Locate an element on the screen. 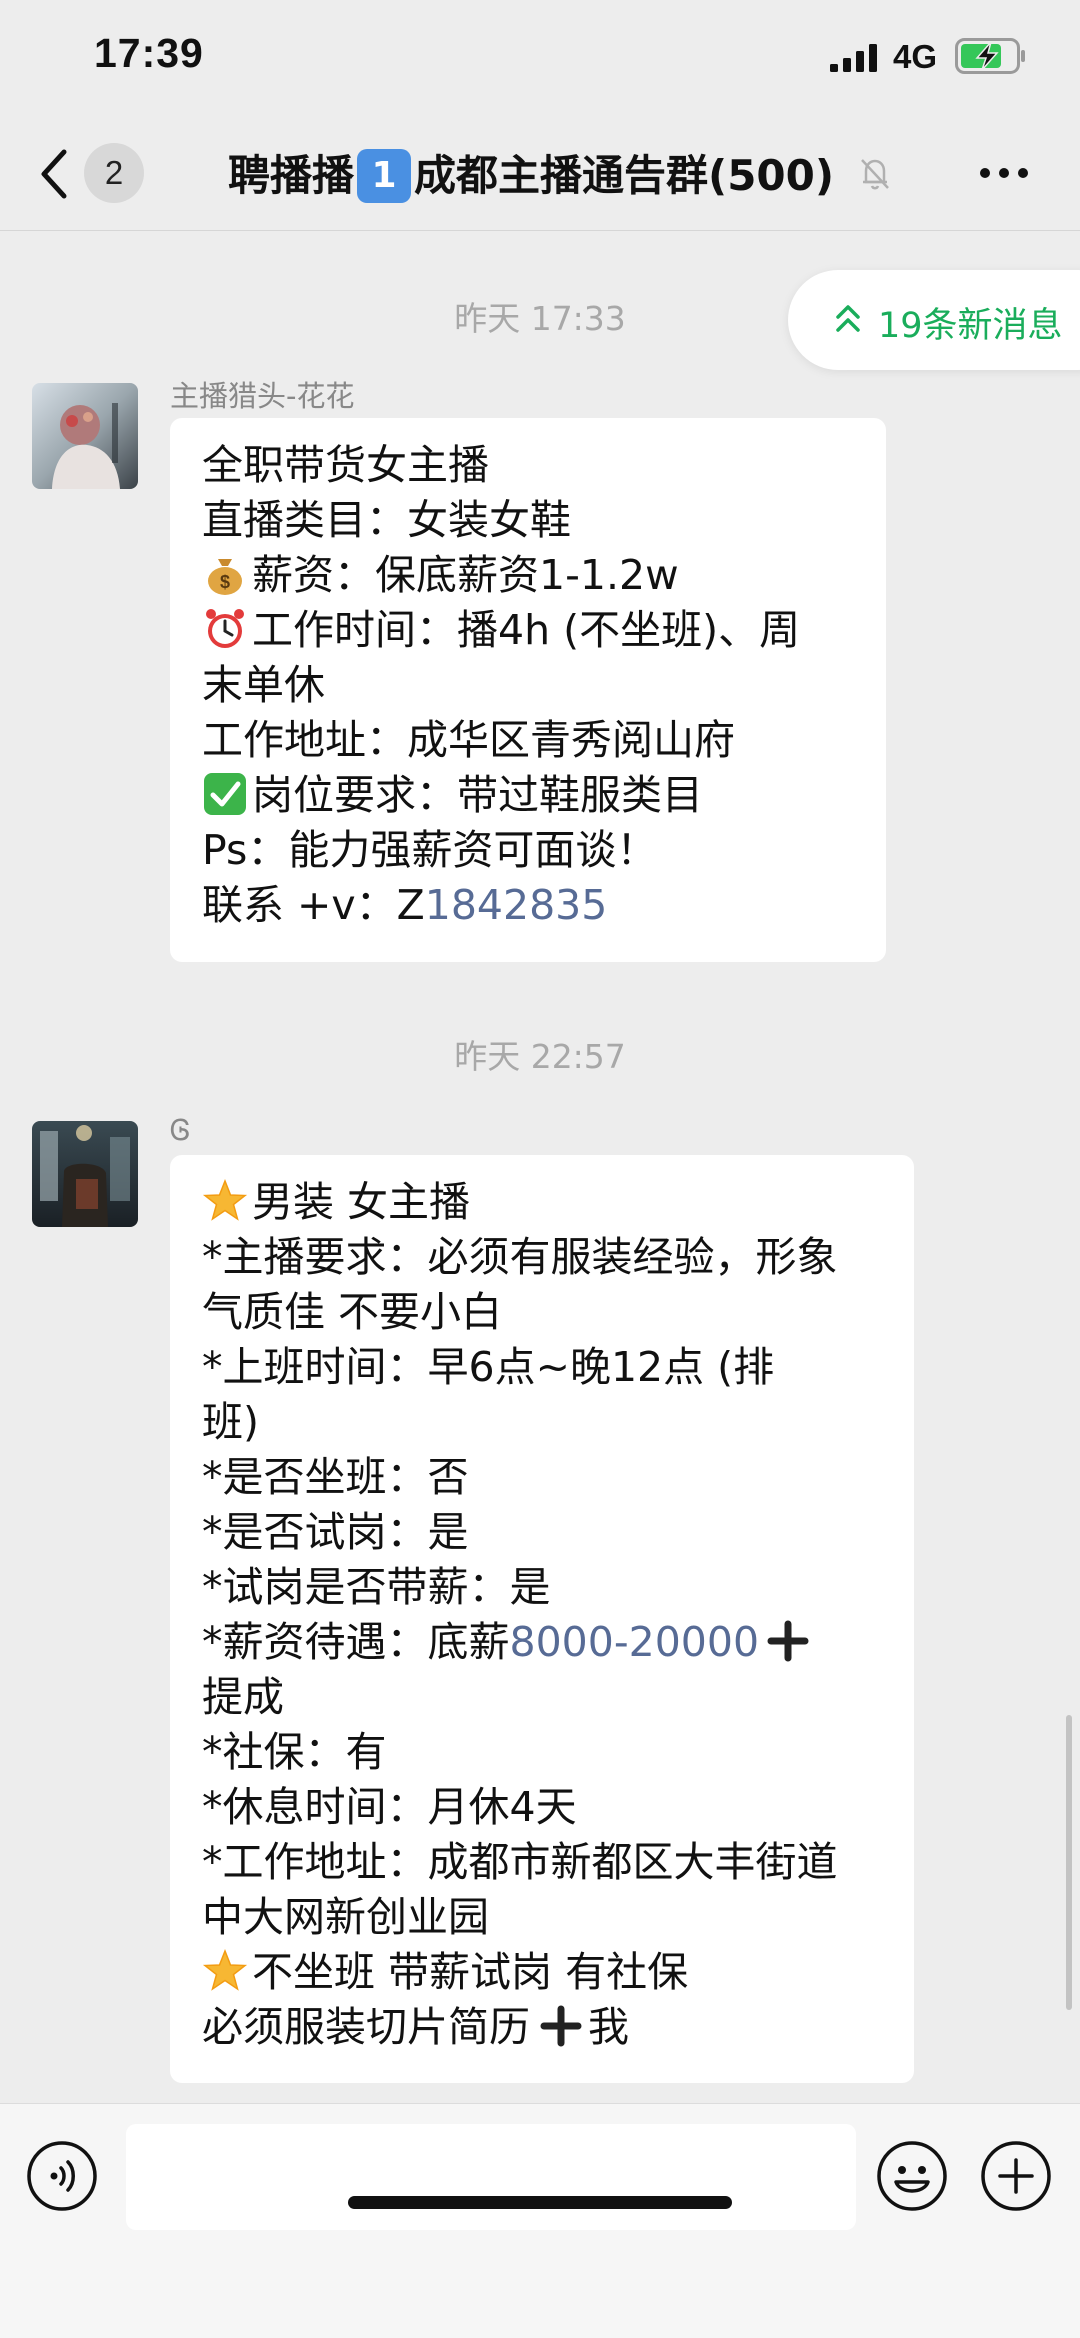 The width and height of the screenshot is (1080, 2338). message-line: $ 薪资：保底薪资1-1.2w is located at coordinates (528, 575).